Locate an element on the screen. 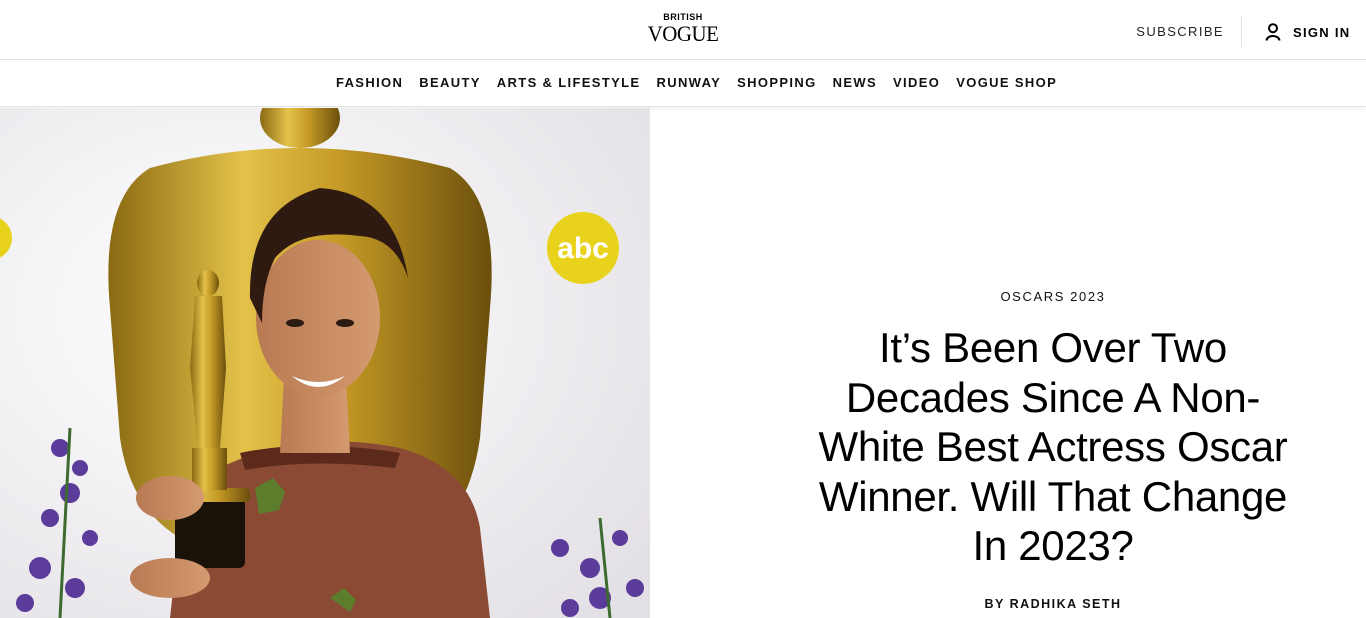  nav-item-shopping: SHOPPING is located at coordinates (776, 82).